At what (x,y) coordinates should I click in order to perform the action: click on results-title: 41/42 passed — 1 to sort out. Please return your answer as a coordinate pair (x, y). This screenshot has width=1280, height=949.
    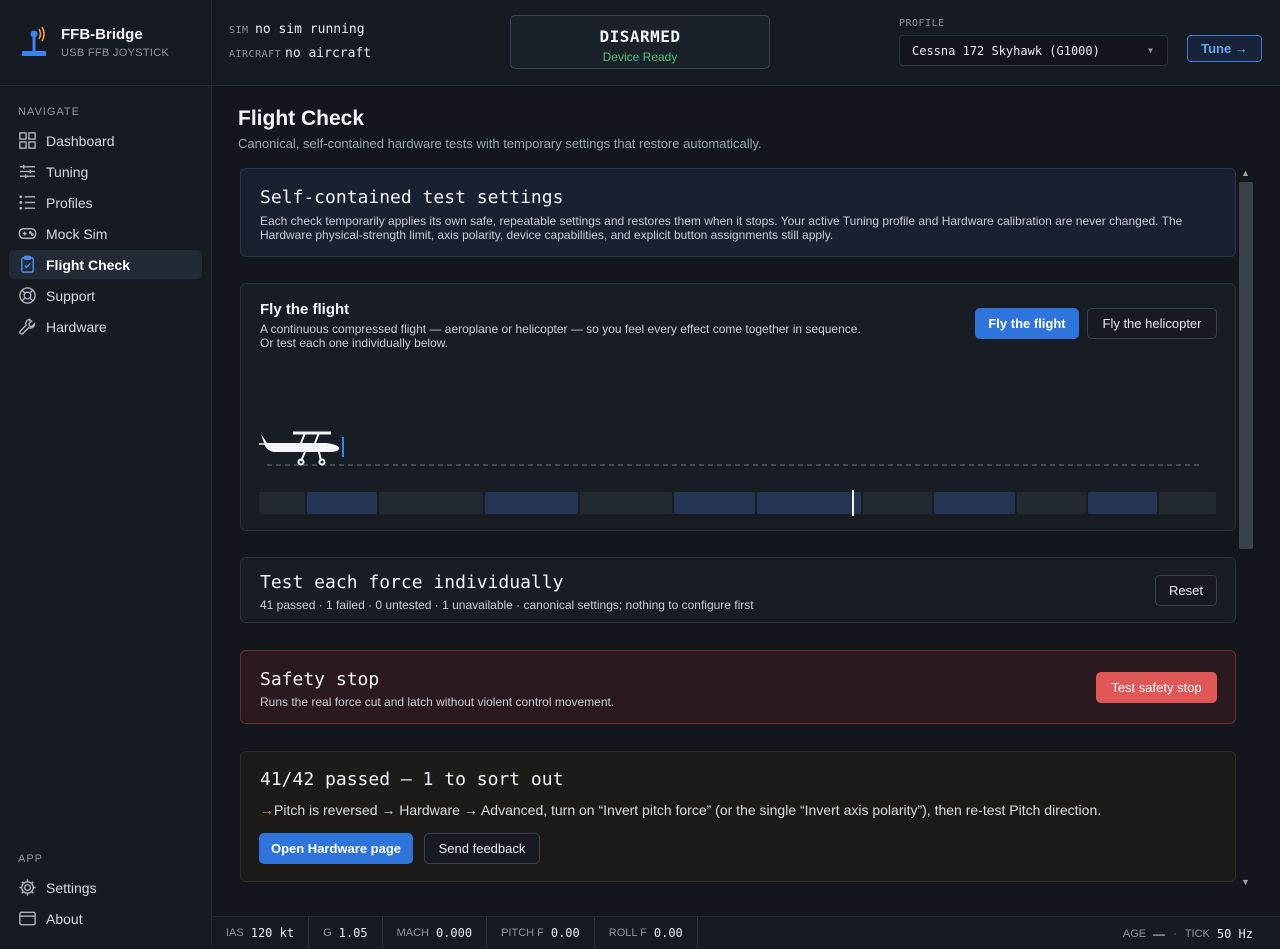
    Looking at the image, I should click on (412, 779).